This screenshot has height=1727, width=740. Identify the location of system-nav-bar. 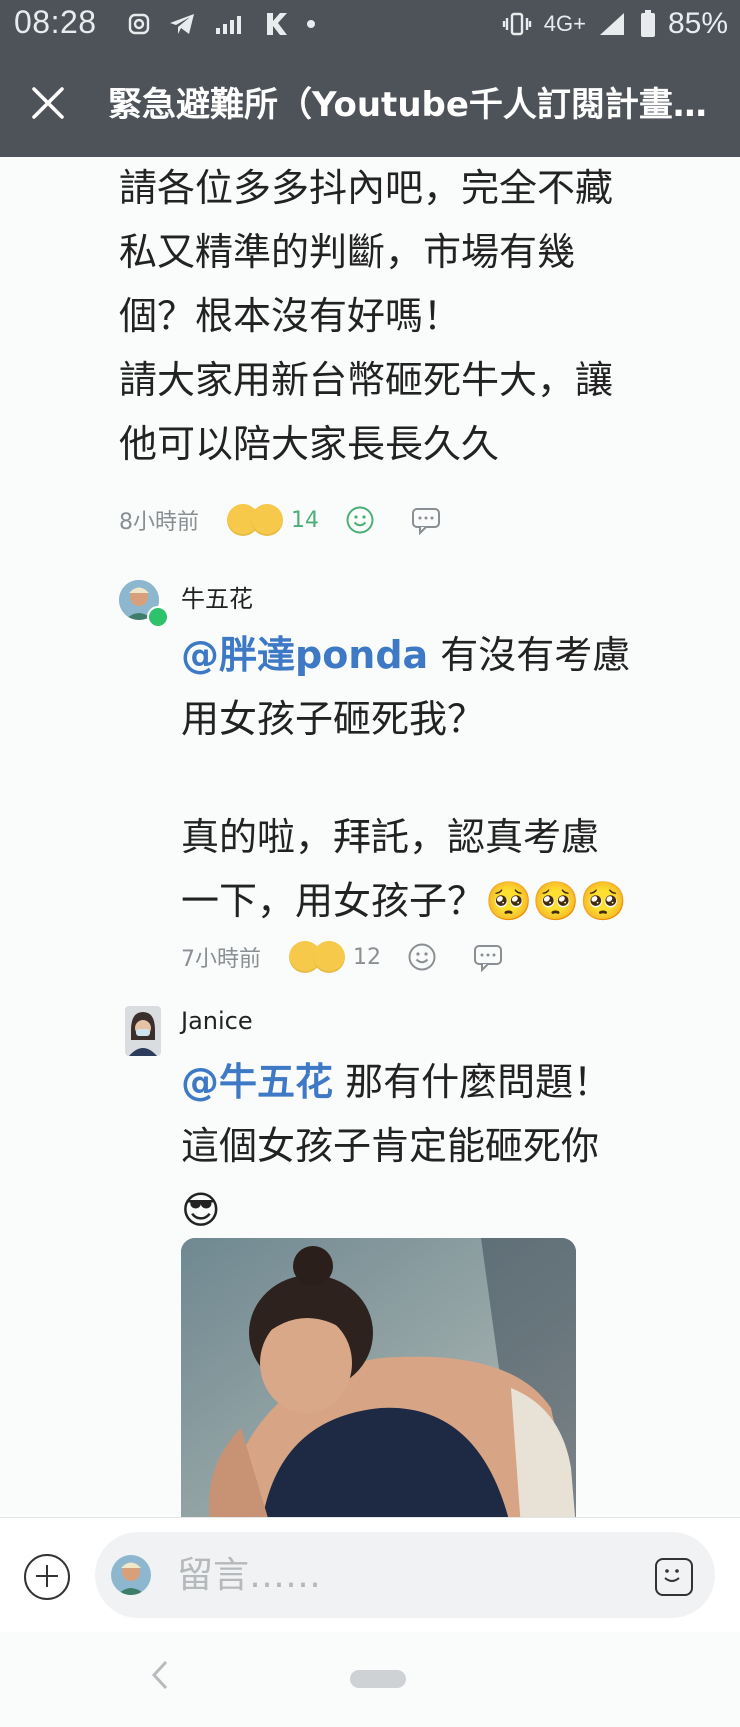
(370, 1679).